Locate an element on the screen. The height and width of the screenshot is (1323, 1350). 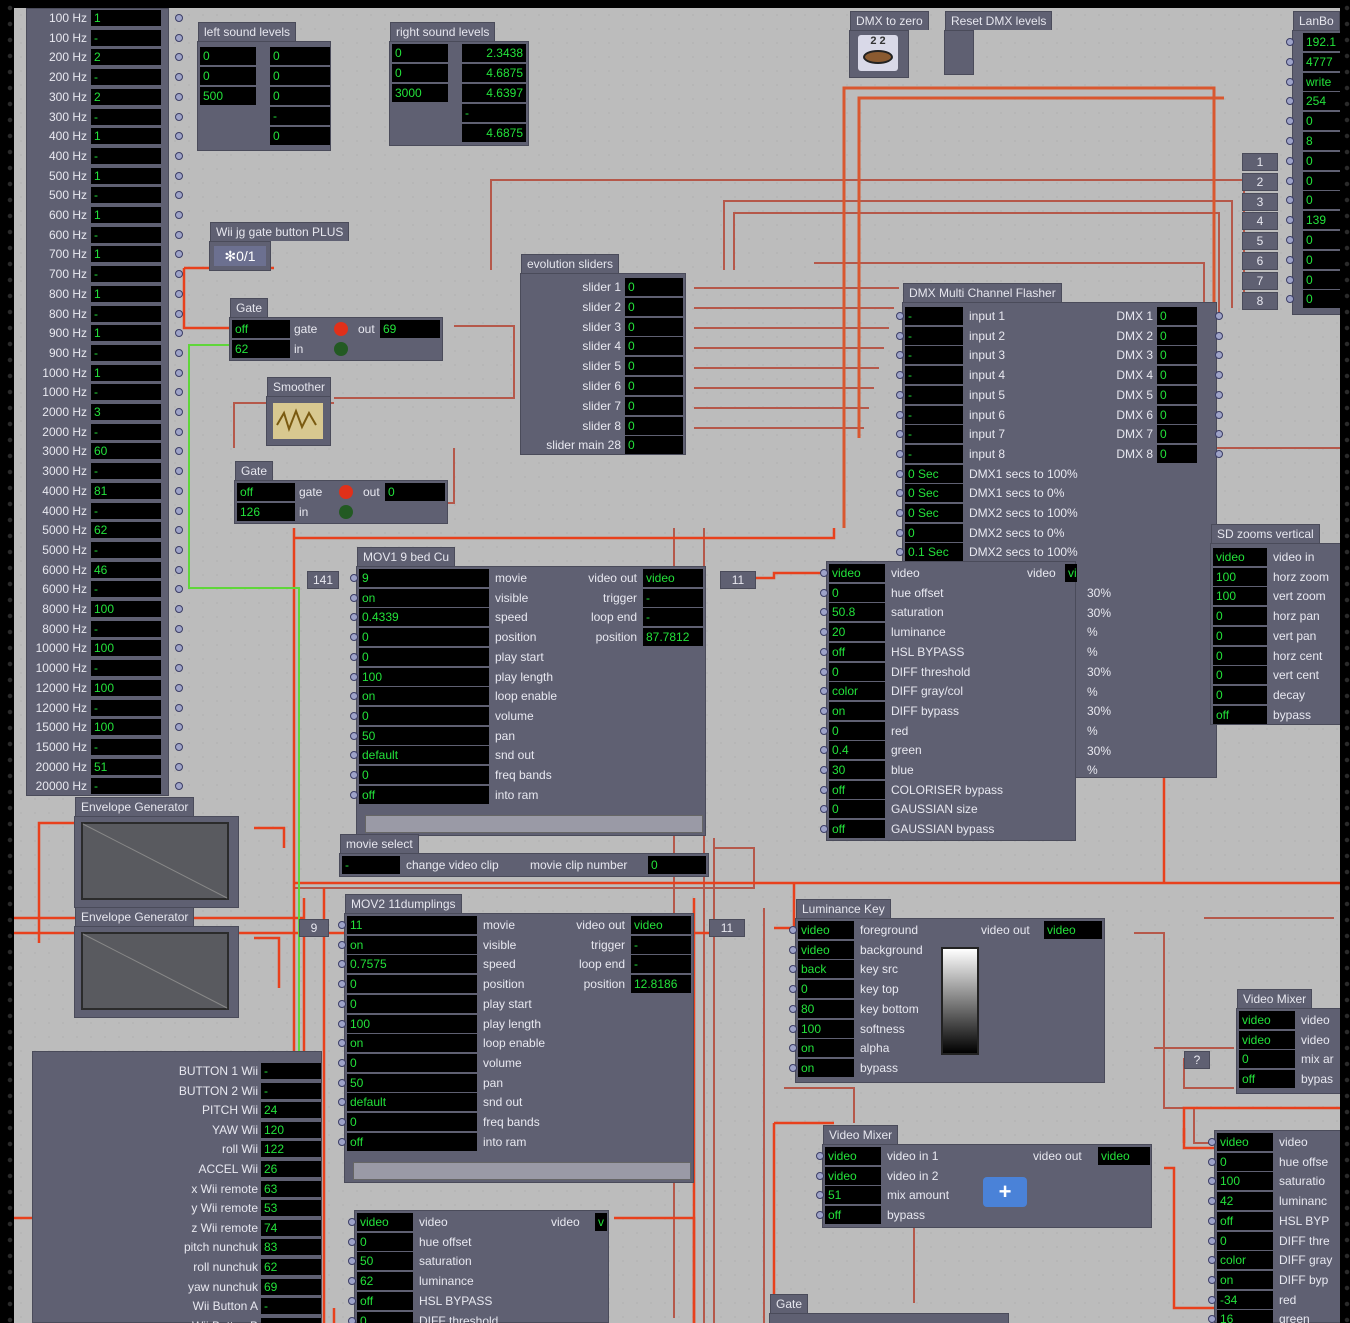
smoother: Smoother is located at coordinates (299, 411).